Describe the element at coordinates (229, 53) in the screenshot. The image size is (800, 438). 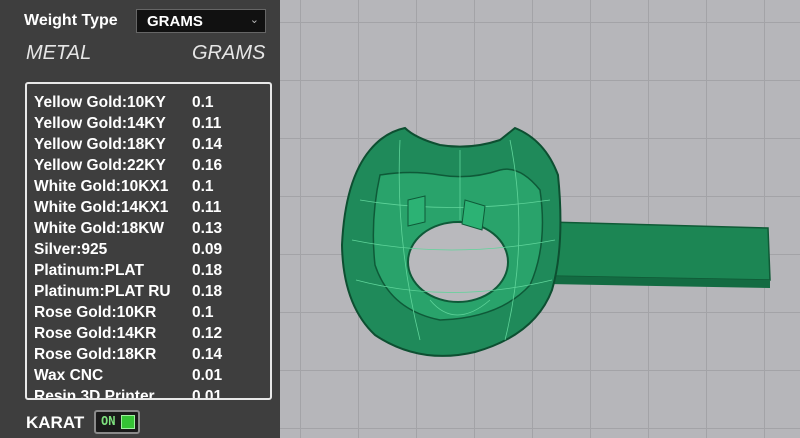
I see `column-header-grams: GRAMS` at that location.